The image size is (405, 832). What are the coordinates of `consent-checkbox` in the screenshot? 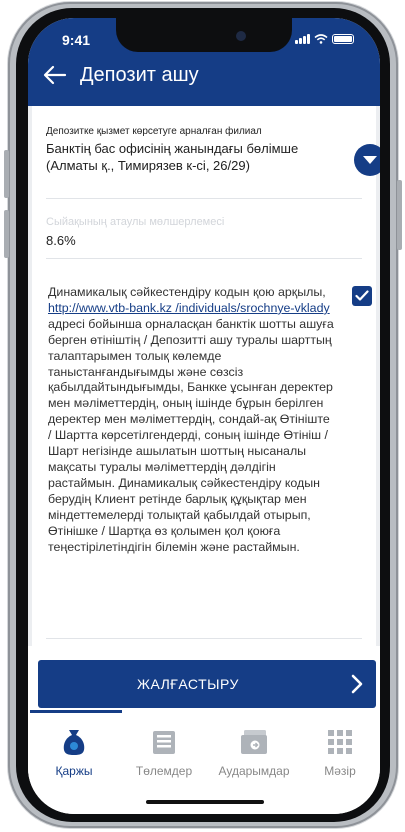 It's located at (362, 296).